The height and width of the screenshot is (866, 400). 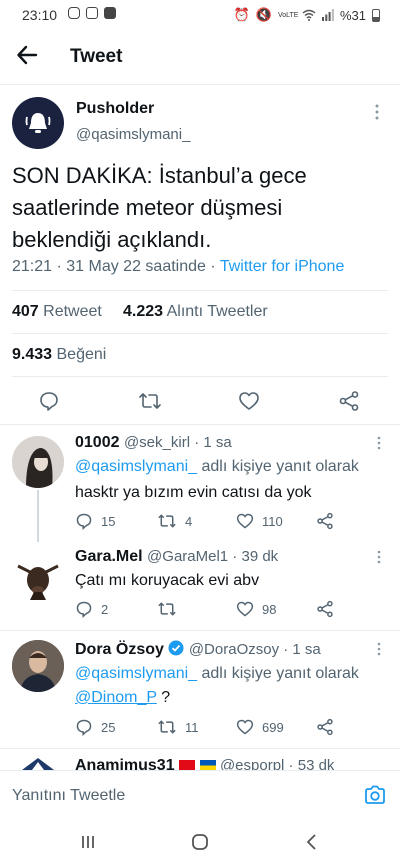 I want to click on reply-button, so click(x=50, y=402).